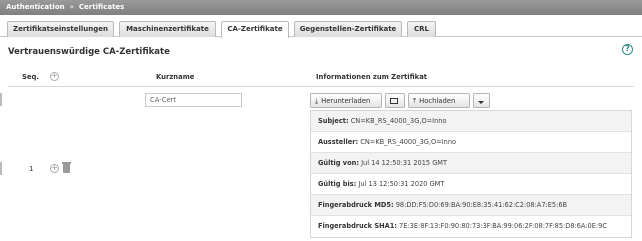 Image resolution: width=642 pixels, height=241 pixels. What do you see at coordinates (356, 205) in the screenshot?
I see `detail-label: Fingerabdruck MD5:` at bounding box center [356, 205].